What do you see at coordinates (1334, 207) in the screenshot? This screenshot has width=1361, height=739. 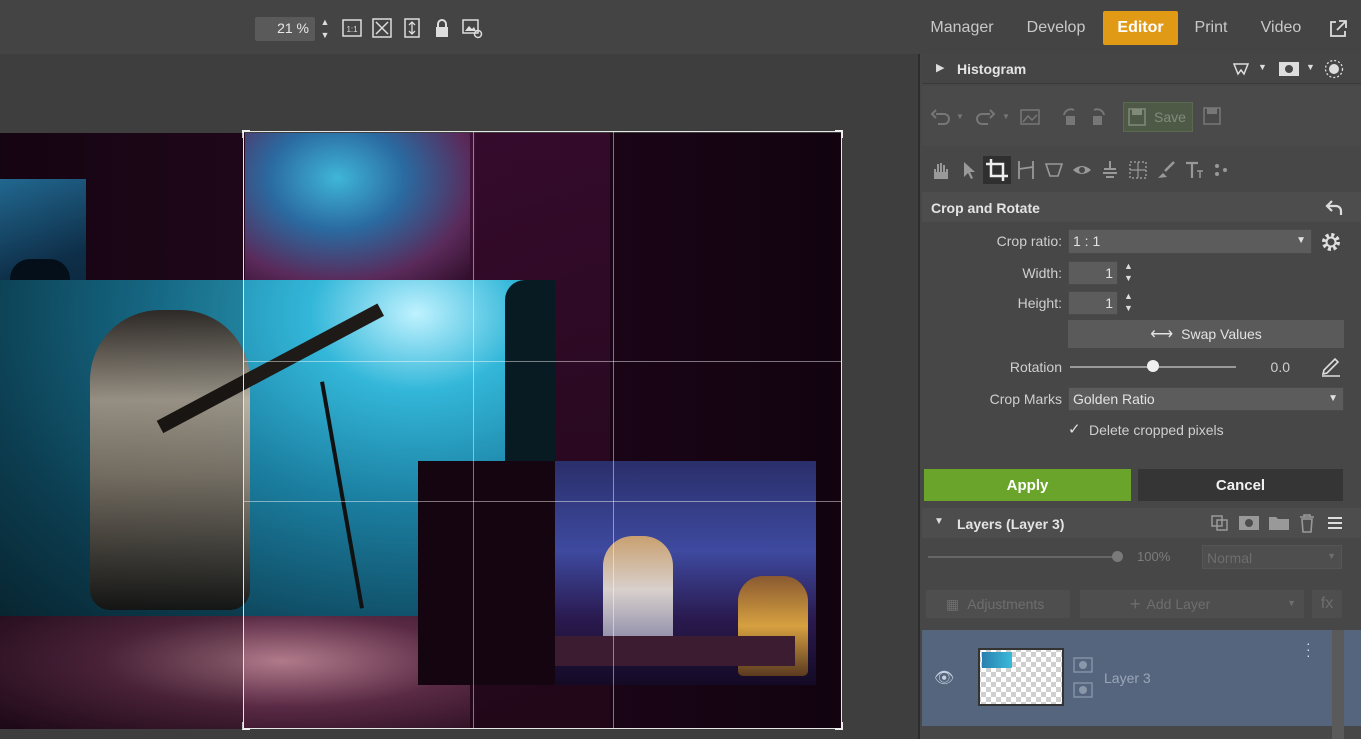 I see `reset-arrow-icon` at bounding box center [1334, 207].